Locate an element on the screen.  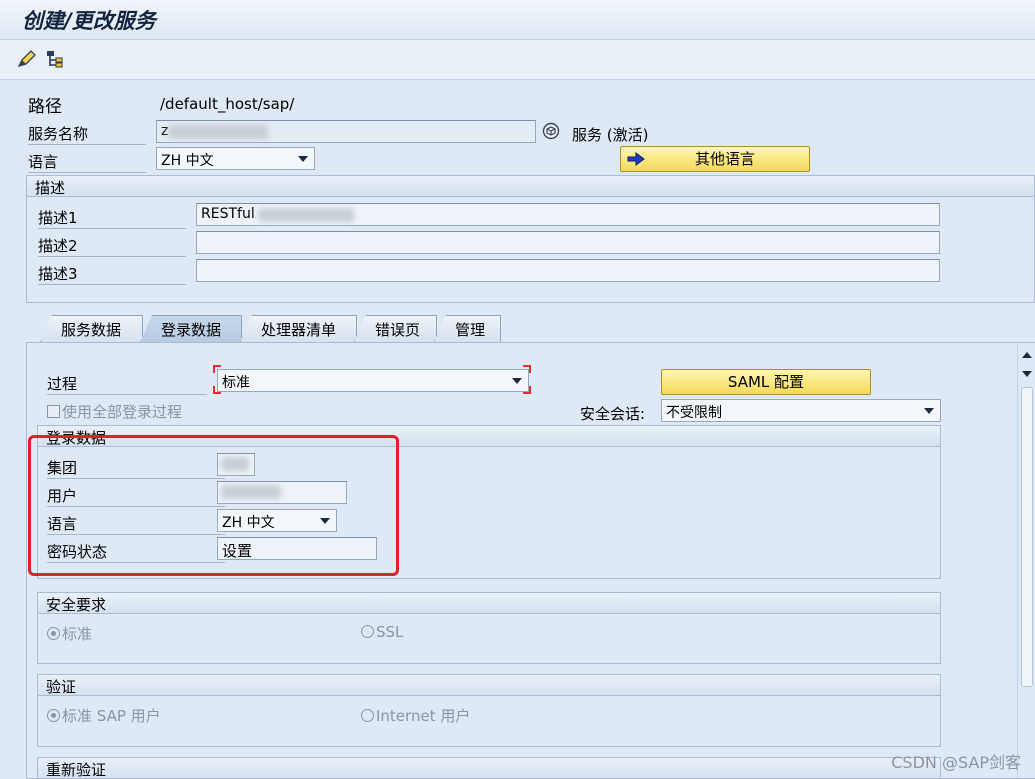
saml-config-label: SAML 配置 is located at coordinates (766, 382).